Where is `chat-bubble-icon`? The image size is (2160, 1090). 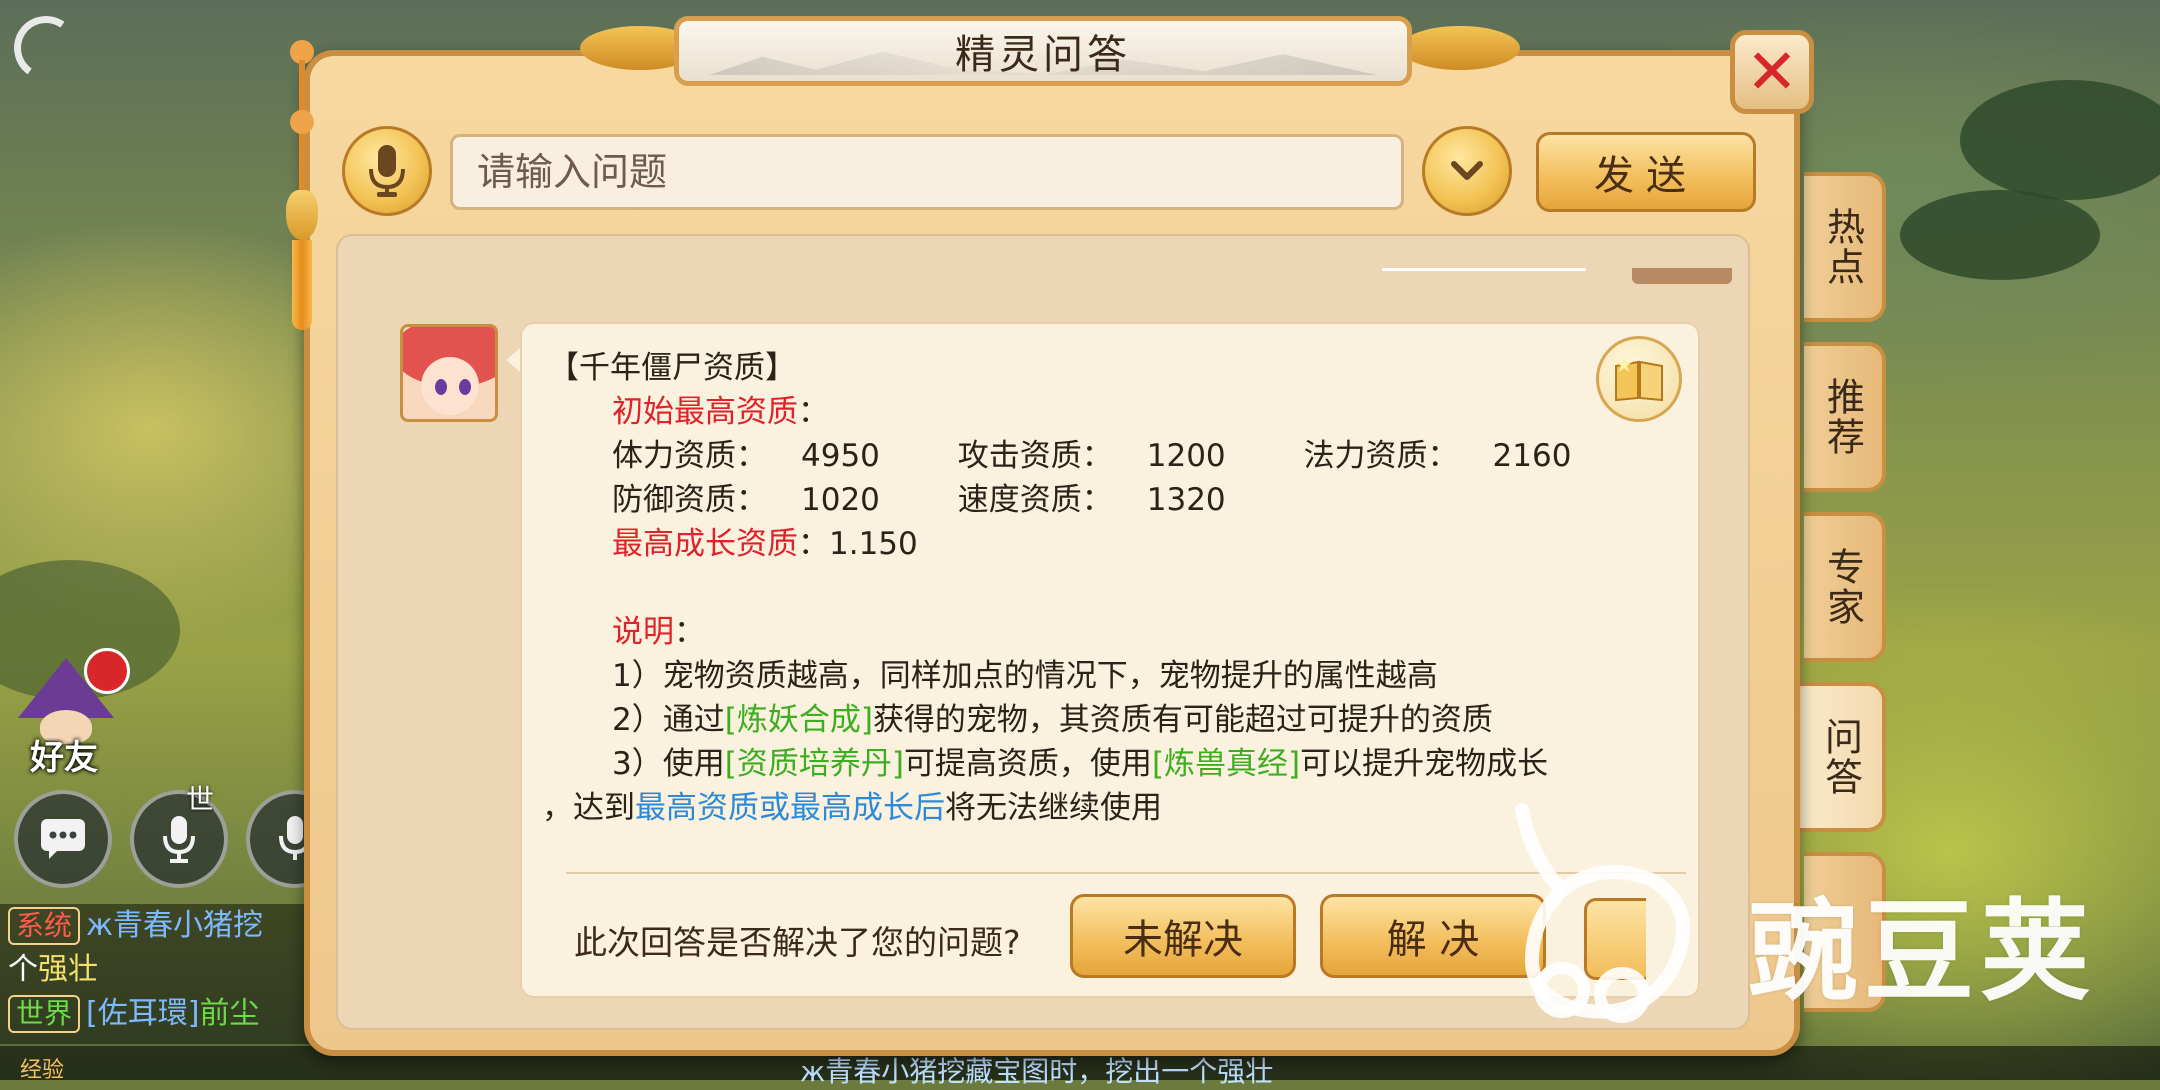 chat-bubble-icon is located at coordinates (63, 839).